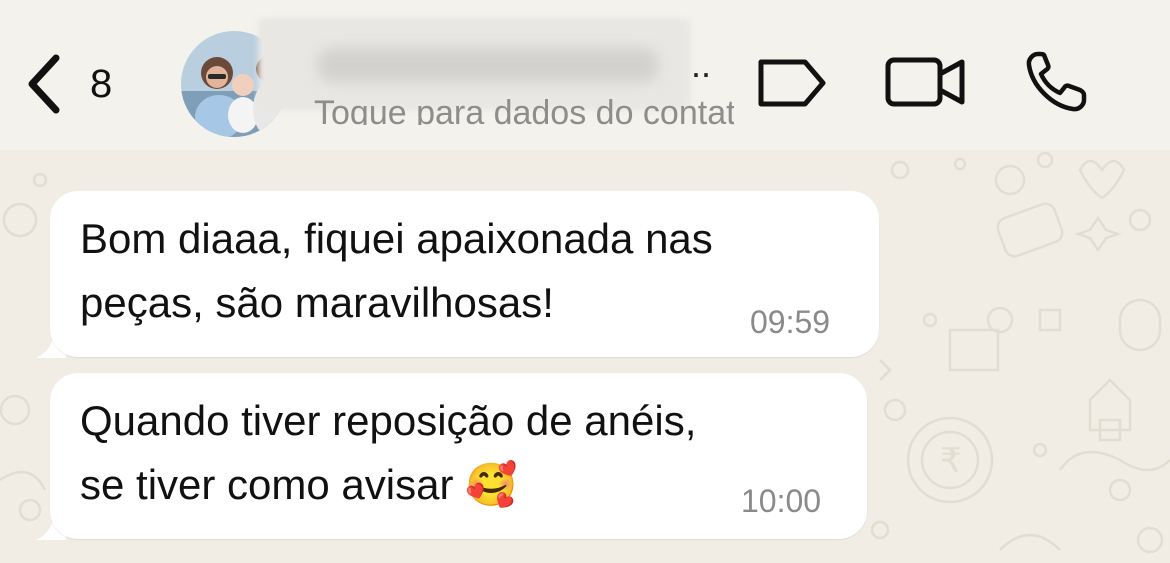  Describe the element at coordinates (1056, 82) in the screenshot. I see `phone-icon` at that location.